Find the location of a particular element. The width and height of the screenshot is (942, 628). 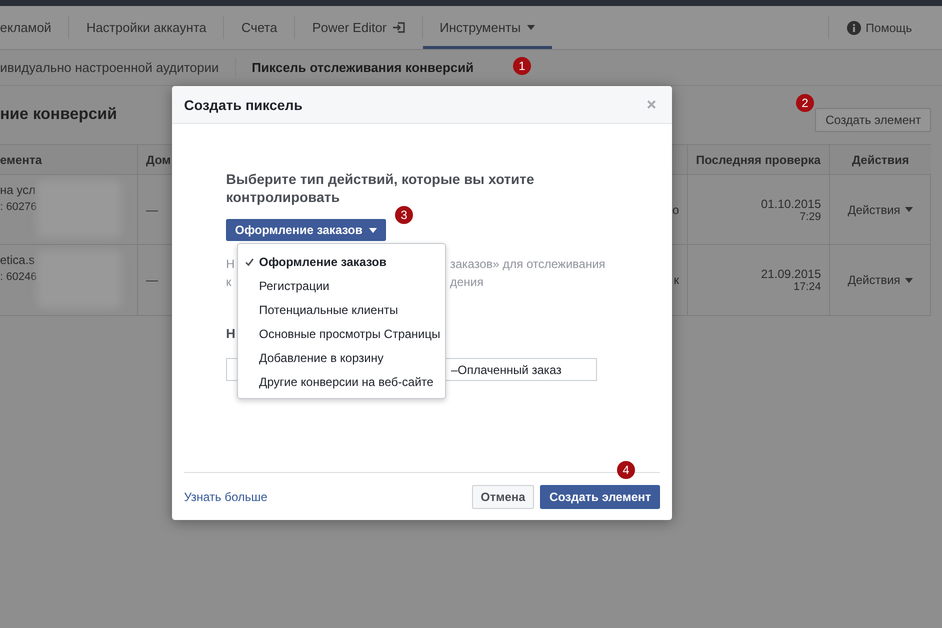

menu-item: Основные просмотры Страницы is located at coordinates (341, 334).